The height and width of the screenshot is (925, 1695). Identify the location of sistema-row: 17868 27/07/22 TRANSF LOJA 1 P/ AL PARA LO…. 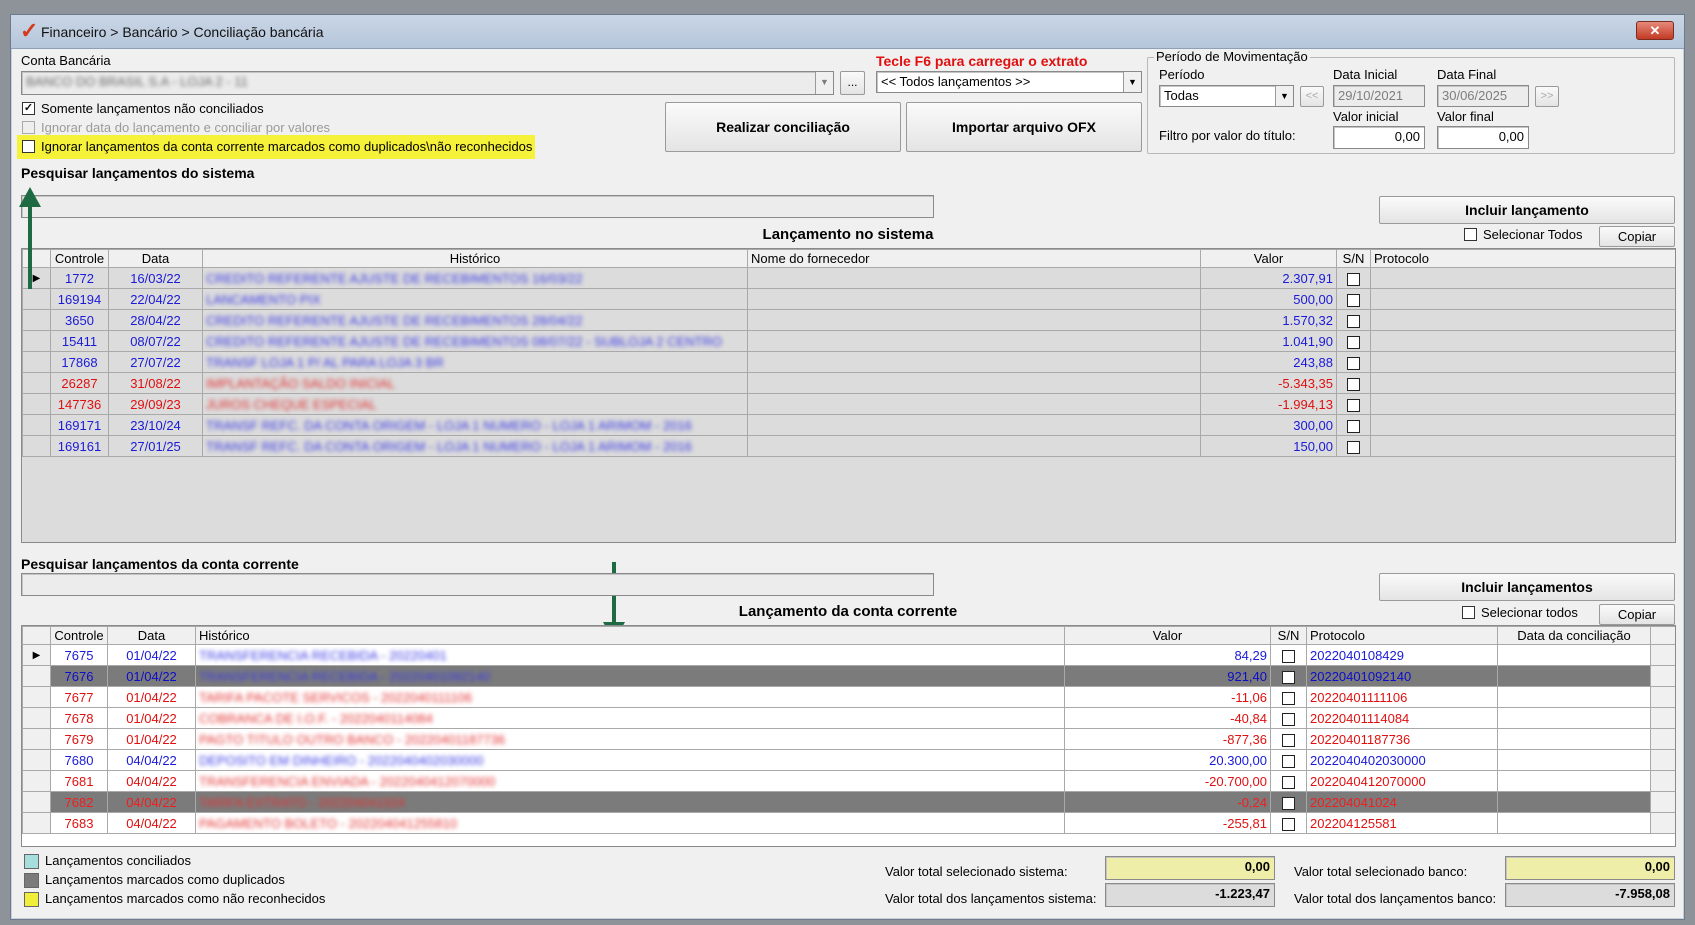
(848, 362).